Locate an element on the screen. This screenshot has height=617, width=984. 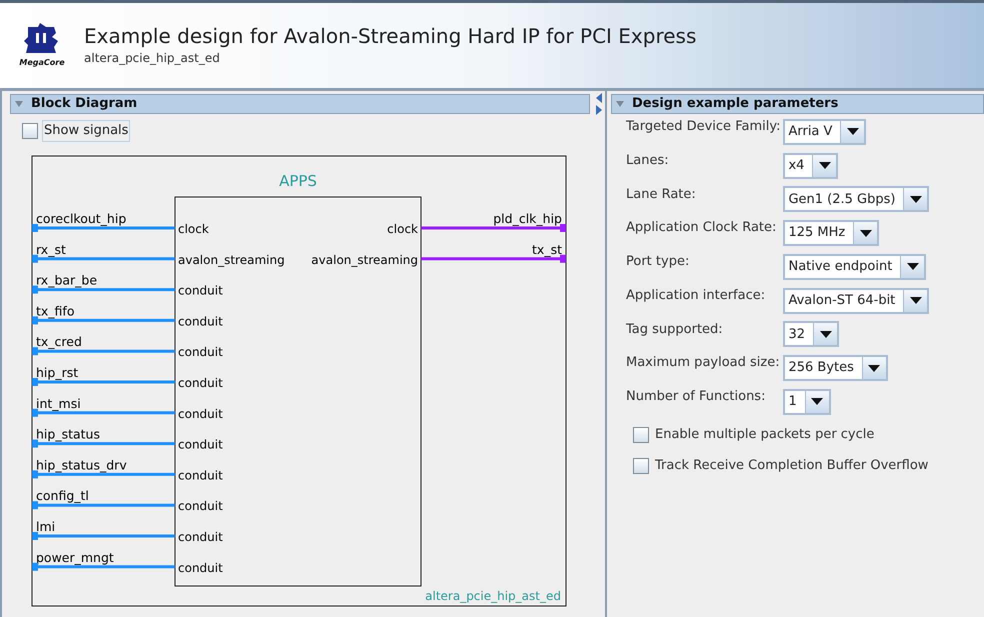
field-label: Port type: is located at coordinates (658, 262).